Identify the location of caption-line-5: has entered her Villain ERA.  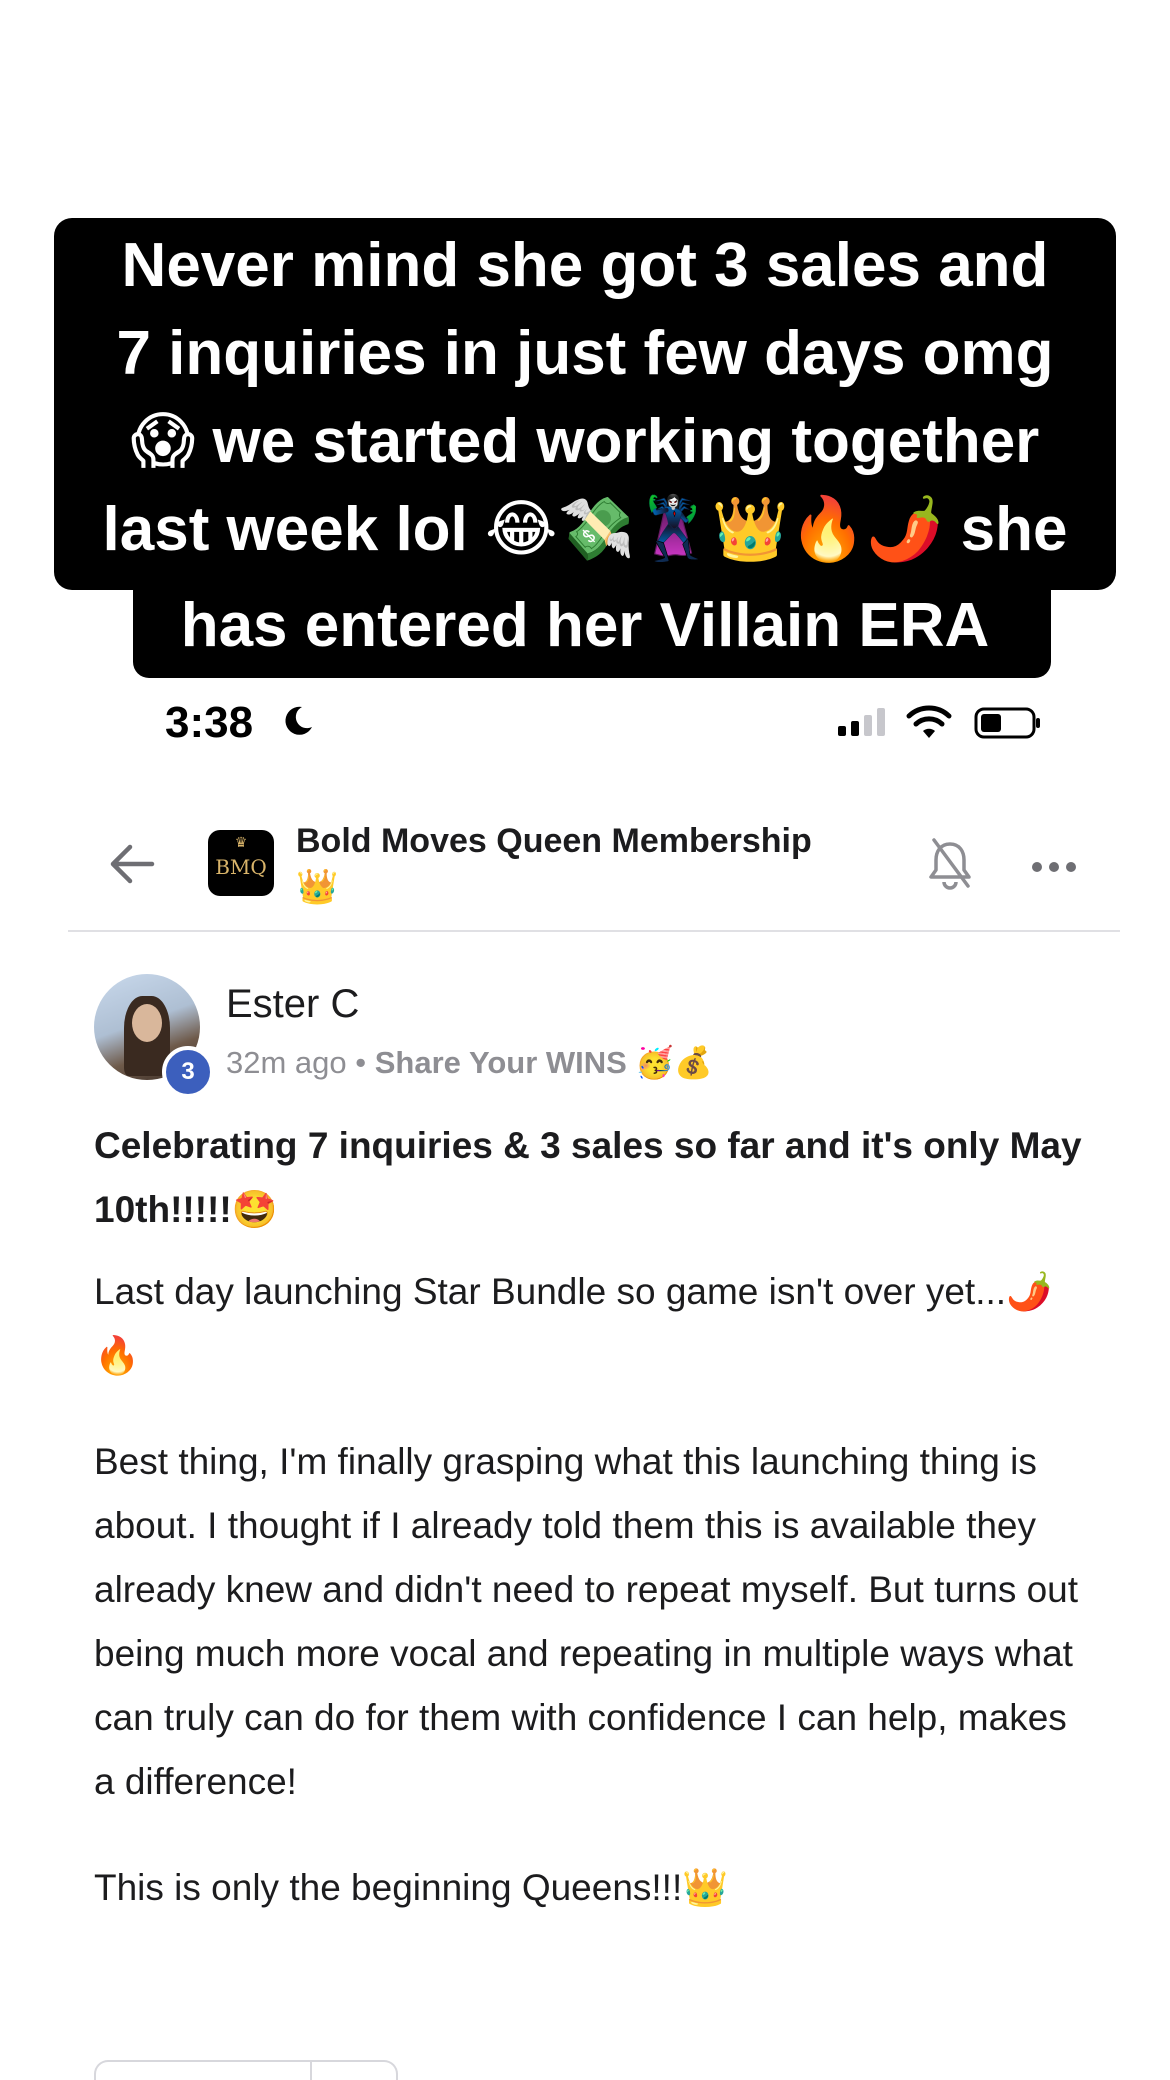
(585, 625).